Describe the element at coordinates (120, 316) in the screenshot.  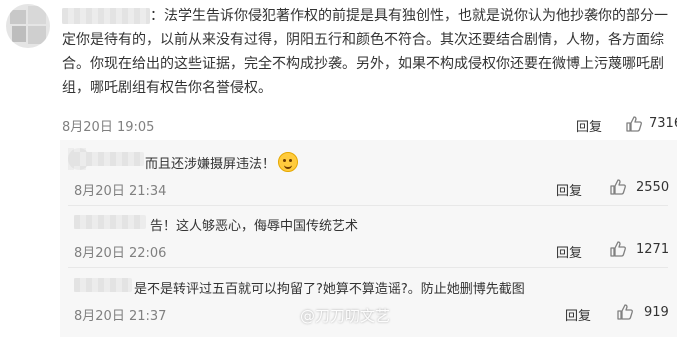
I see `reply-timestamp: 8月20日 21:37` at that location.